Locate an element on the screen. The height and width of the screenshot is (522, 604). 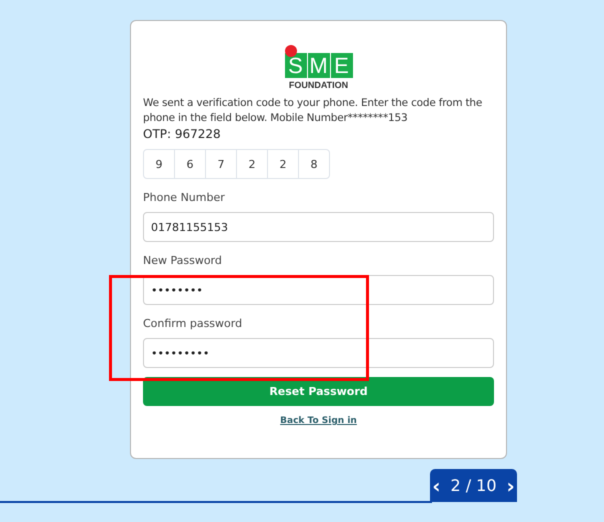
next-button: › is located at coordinates (510, 486).